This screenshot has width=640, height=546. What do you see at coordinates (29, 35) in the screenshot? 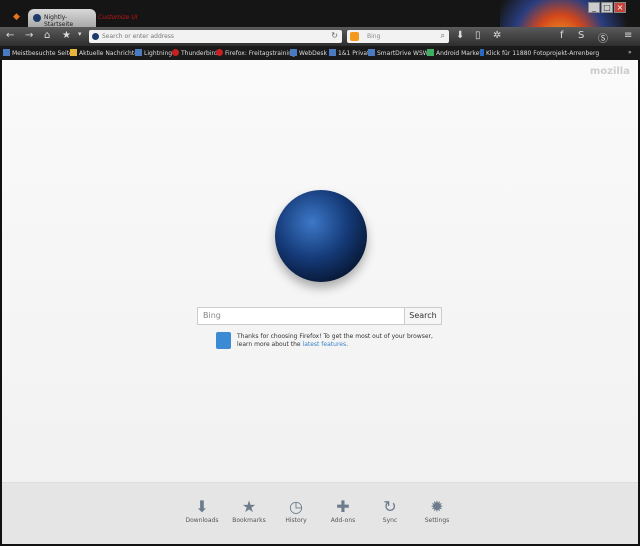
I see `forward-button: →` at bounding box center [29, 35].